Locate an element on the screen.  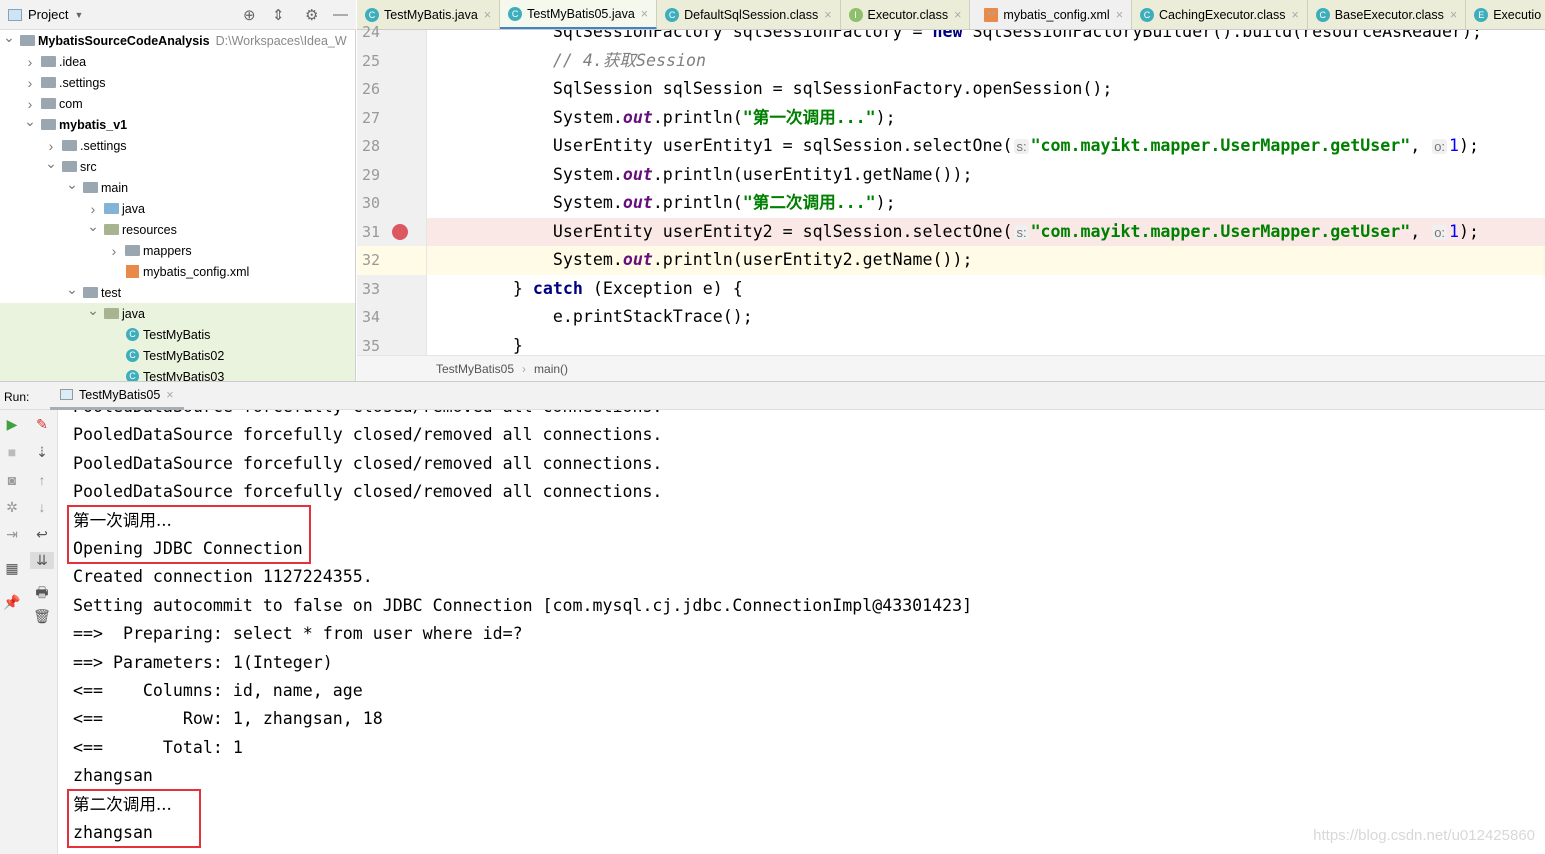
camera-icon: ◙ is located at coordinates (12, 480).